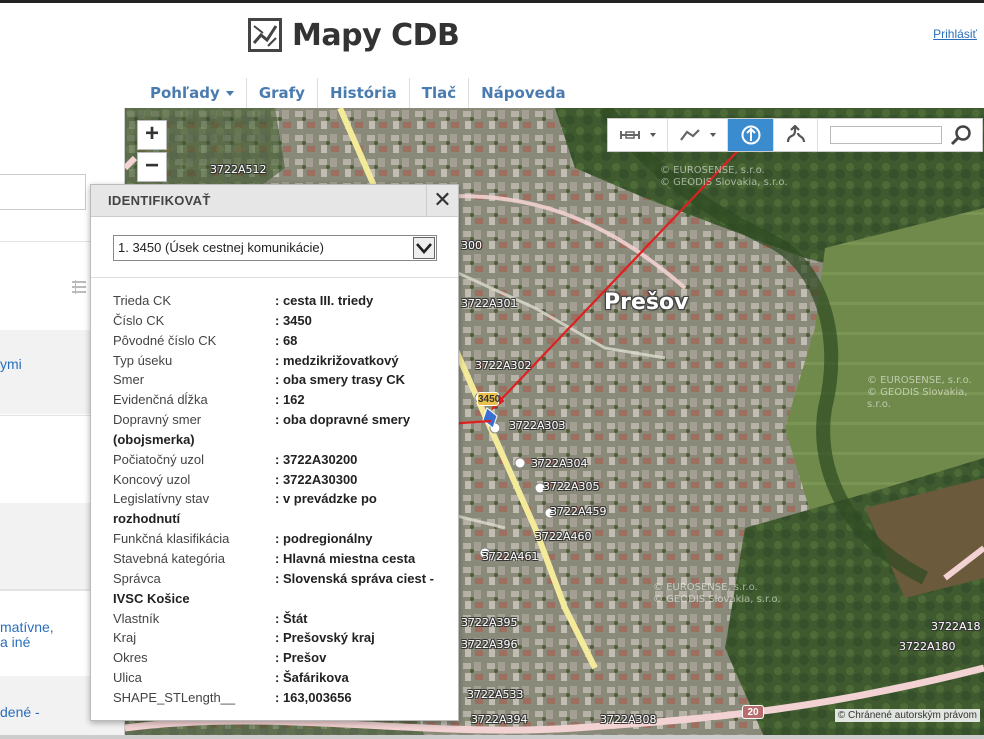 The image size is (984, 739). I want to click on nav-item-help: Nápoveda, so click(523, 93).